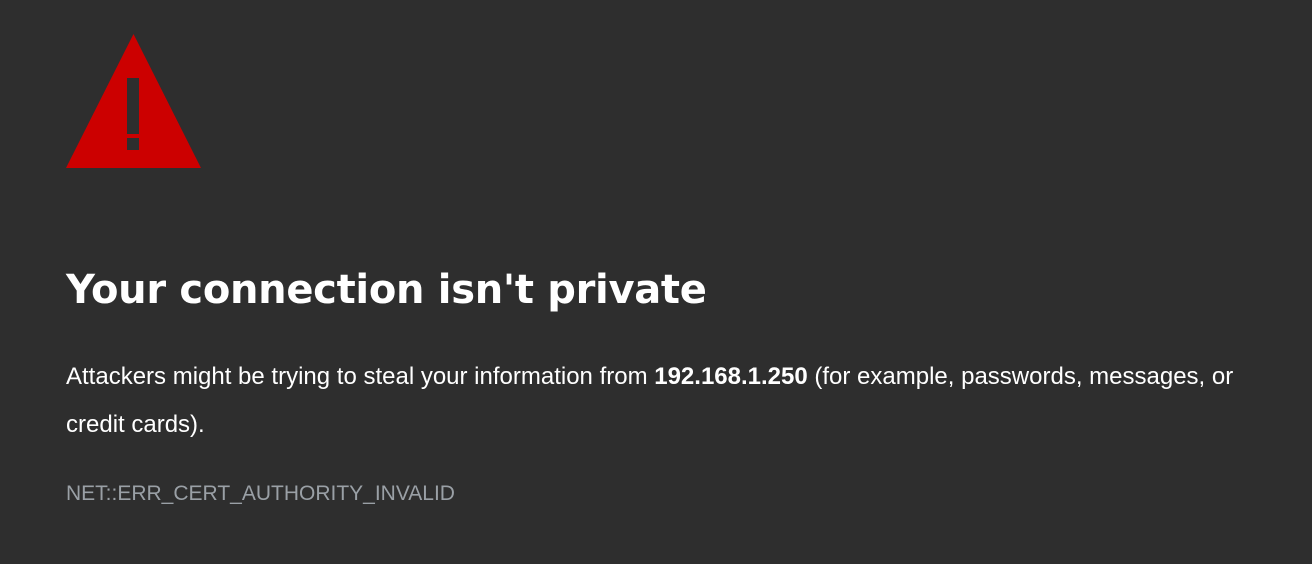 This screenshot has width=1312, height=564. Describe the element at coordinates (260, 493) in the screenshot. I see `error-code: NET::ERR_CERT_AUTHORITY_INVALID` at that location.